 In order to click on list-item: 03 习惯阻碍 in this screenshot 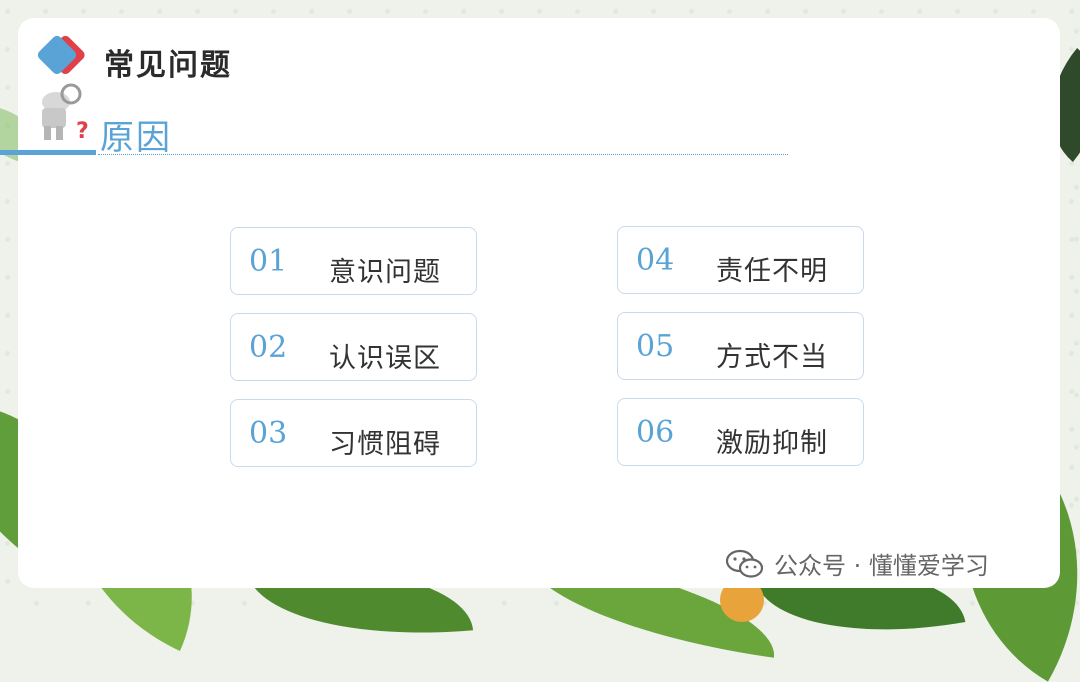, I will do `click(353, 433)`.